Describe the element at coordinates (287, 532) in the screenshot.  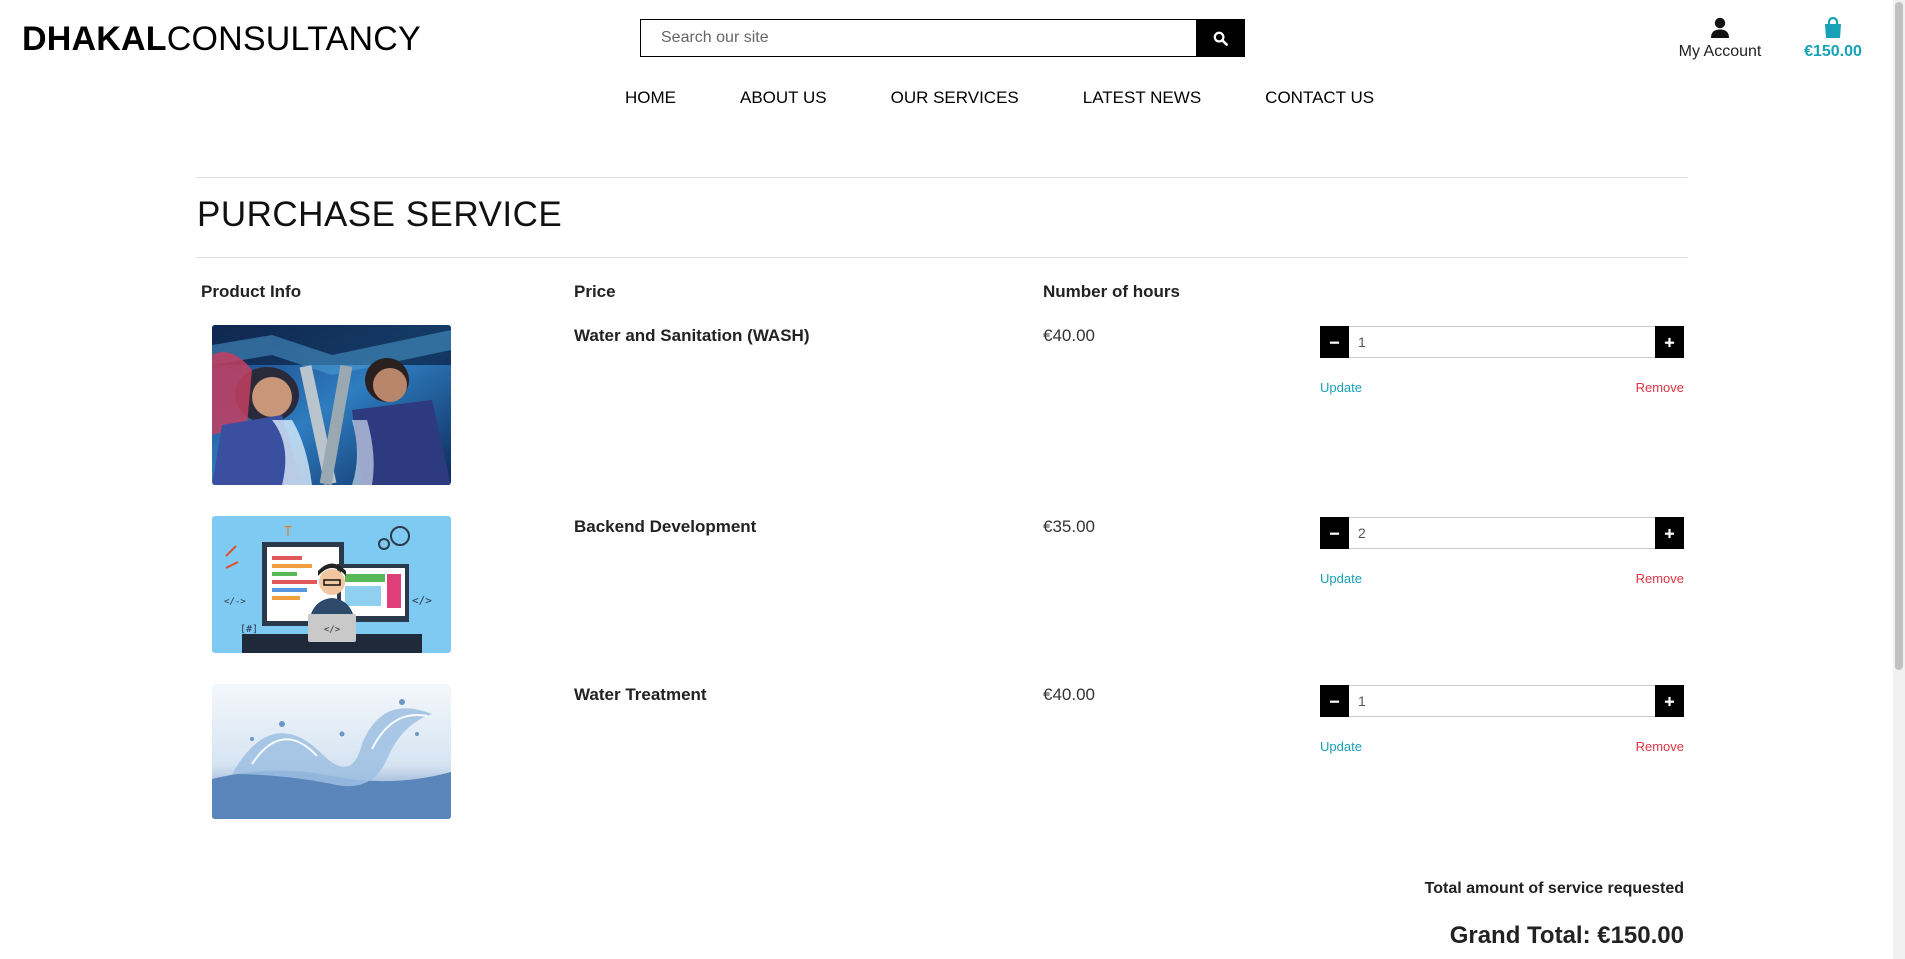
I see `svg-text: T` at that location.